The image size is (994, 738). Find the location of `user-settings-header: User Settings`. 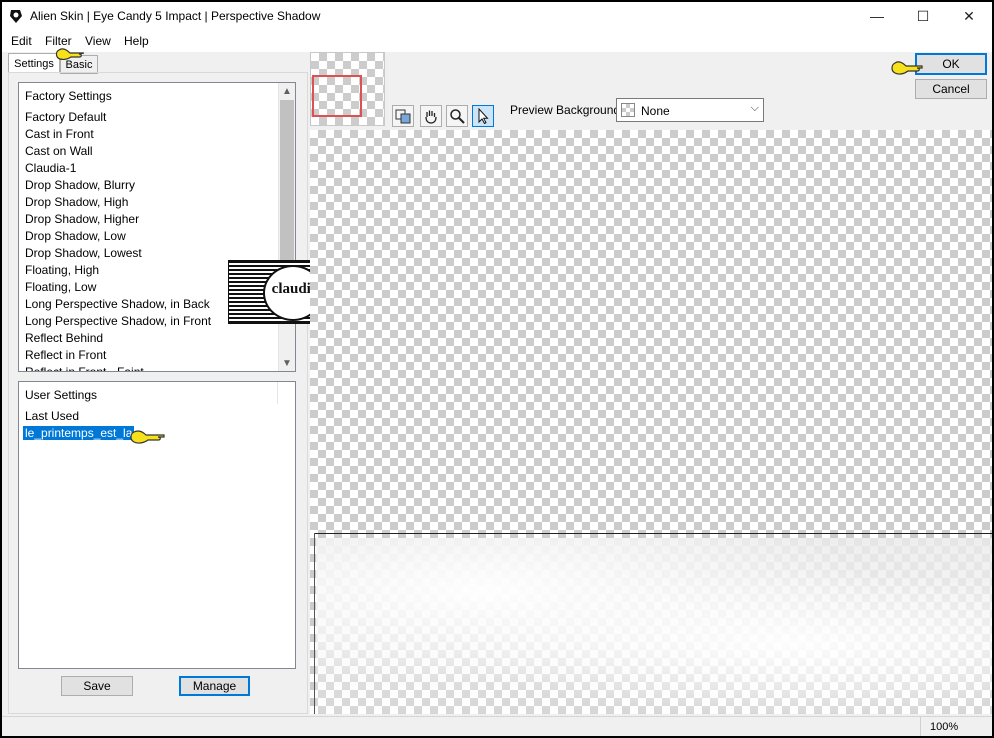

user-settings-header: User Settings is located at coordinates (61, 395).